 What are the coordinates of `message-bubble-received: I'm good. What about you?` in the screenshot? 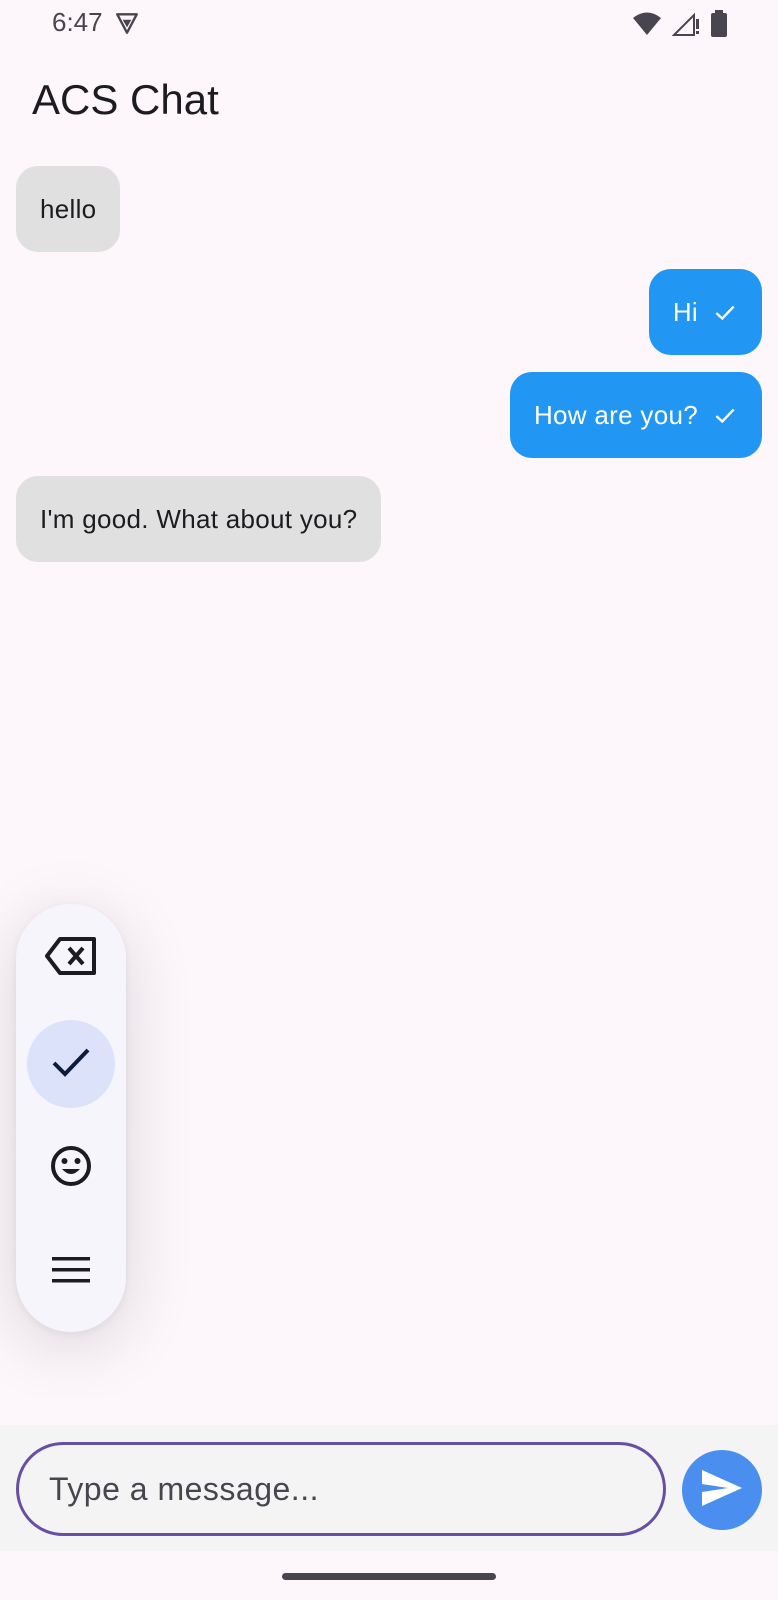 It's located at (199, 519).